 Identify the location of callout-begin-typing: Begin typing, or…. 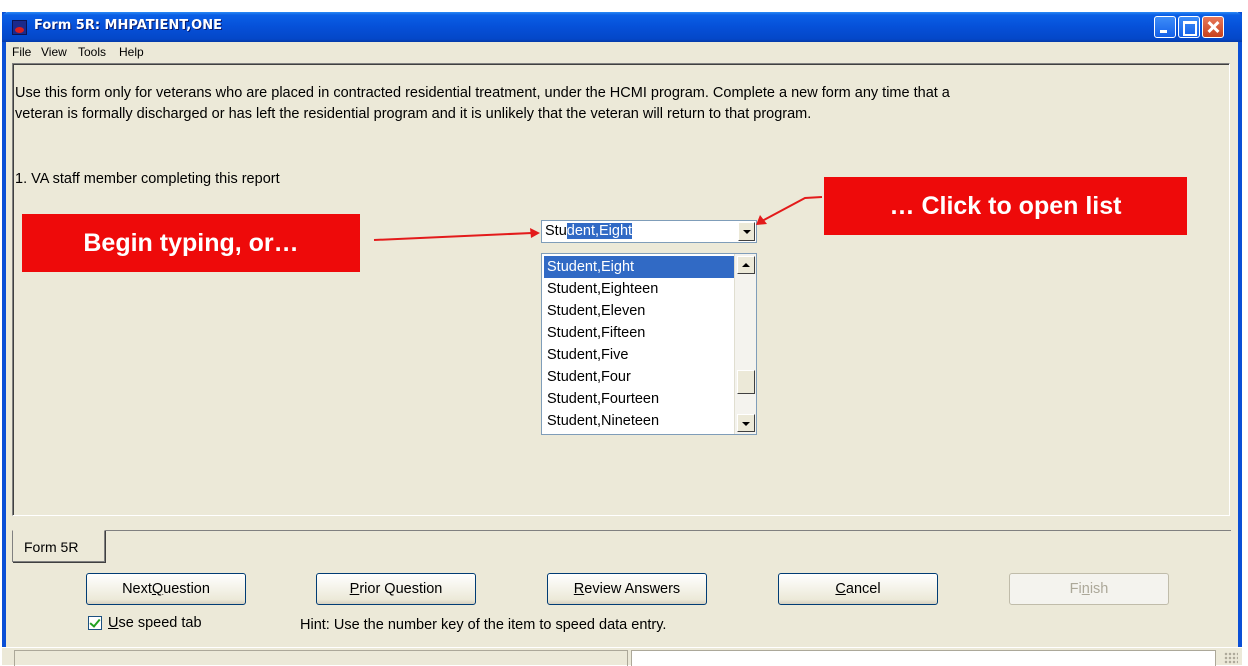
(191, 243).